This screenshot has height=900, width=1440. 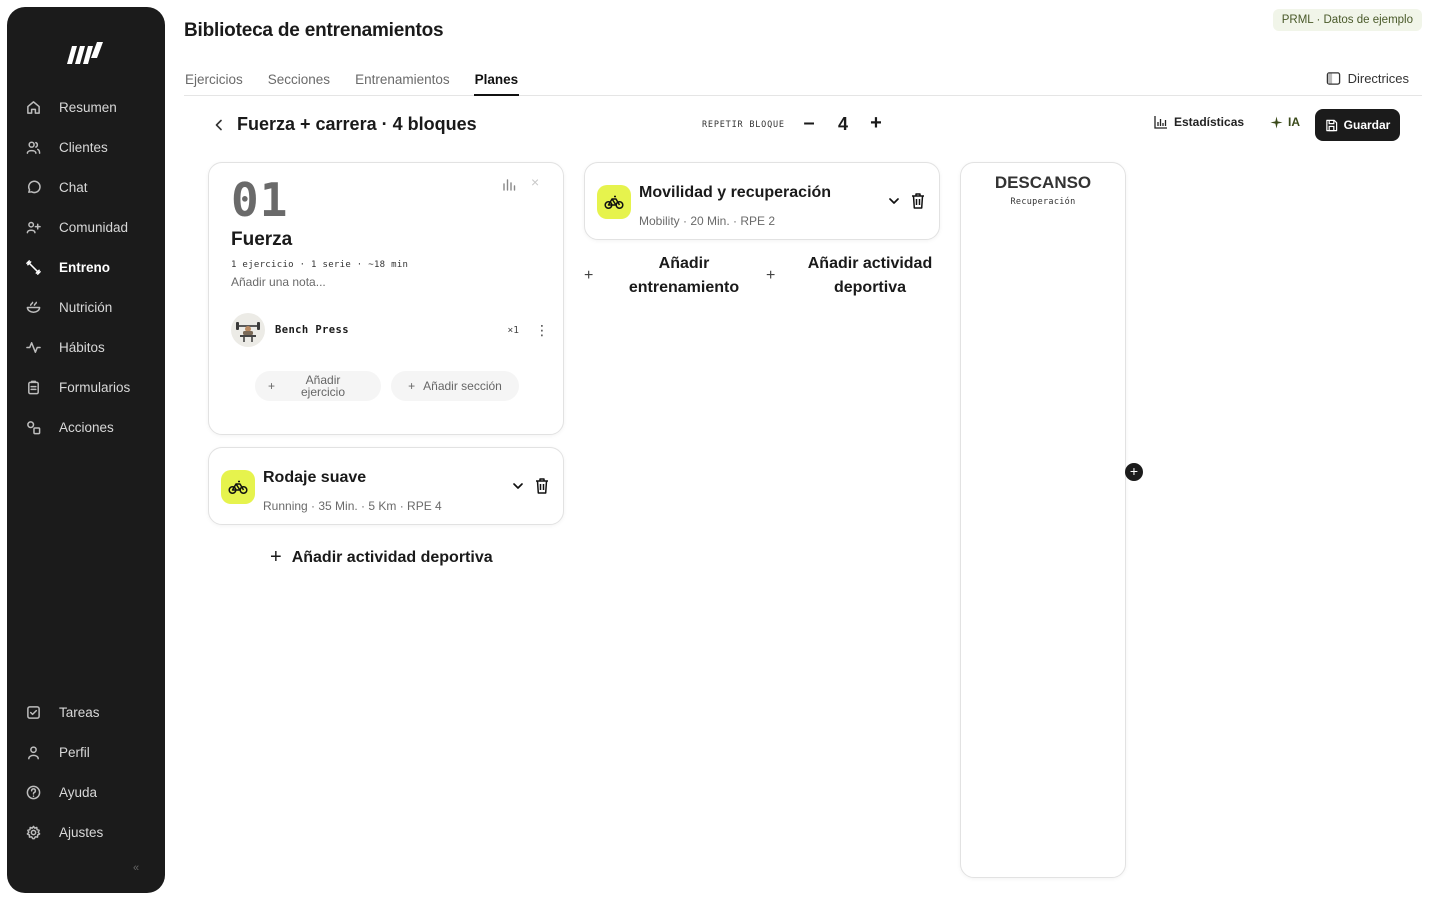 I want to click on decrement-repeat-button: –, so click(x=809, y=125).